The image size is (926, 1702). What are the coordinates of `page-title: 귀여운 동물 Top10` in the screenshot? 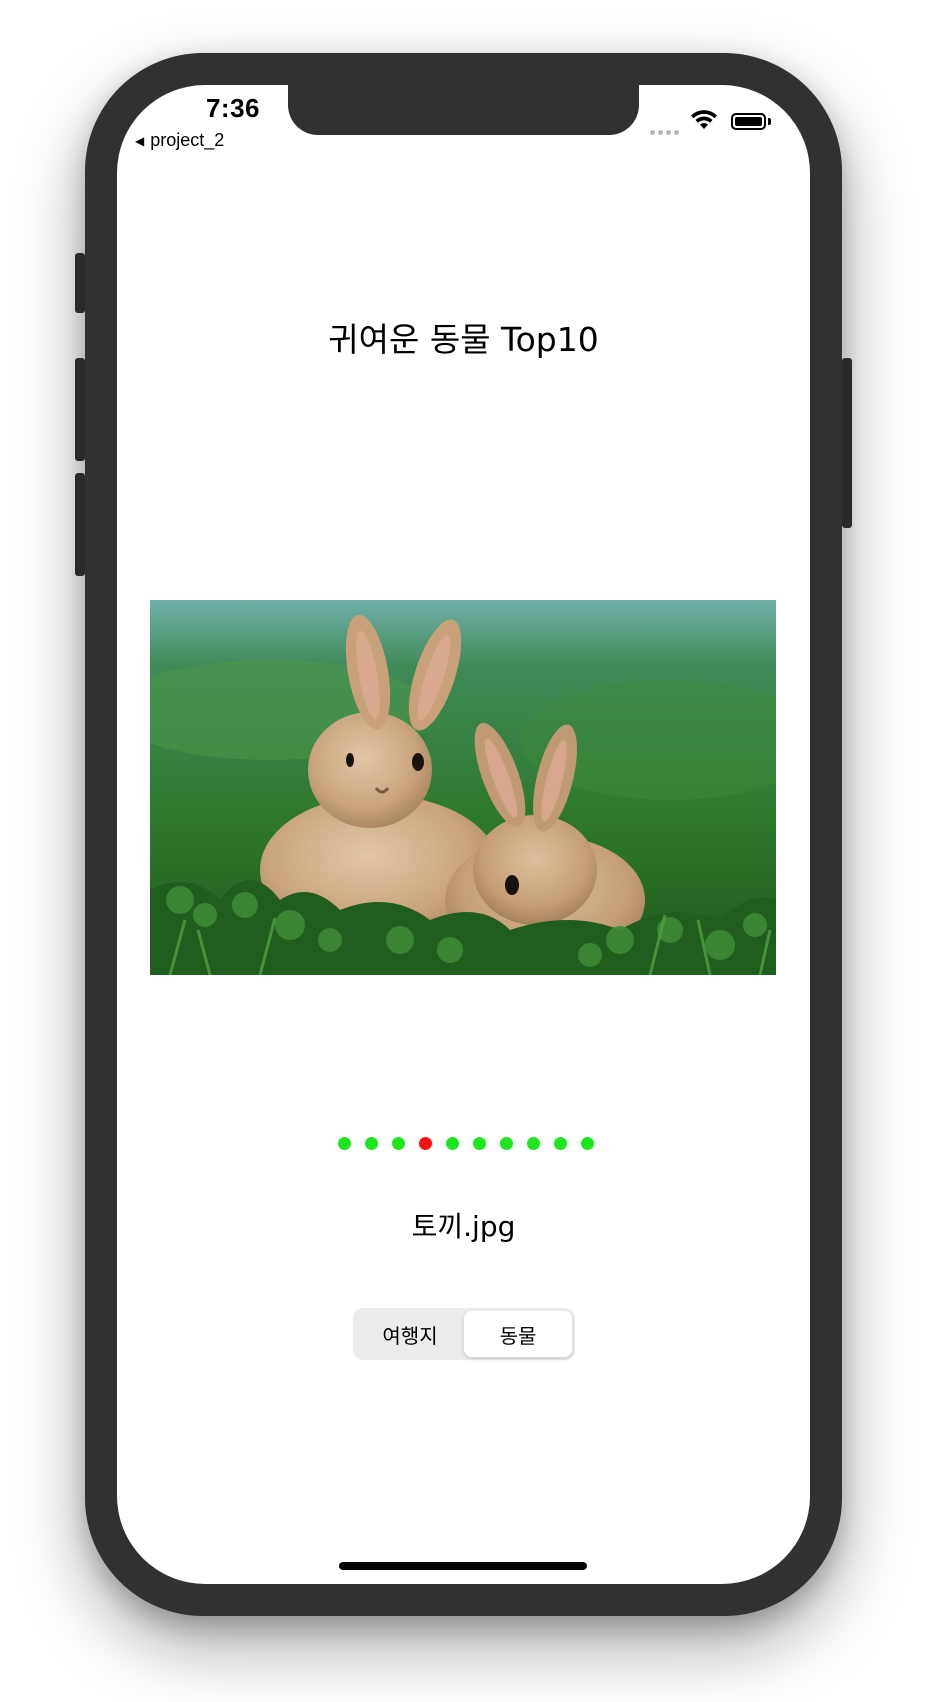 It's located at (463, 339).